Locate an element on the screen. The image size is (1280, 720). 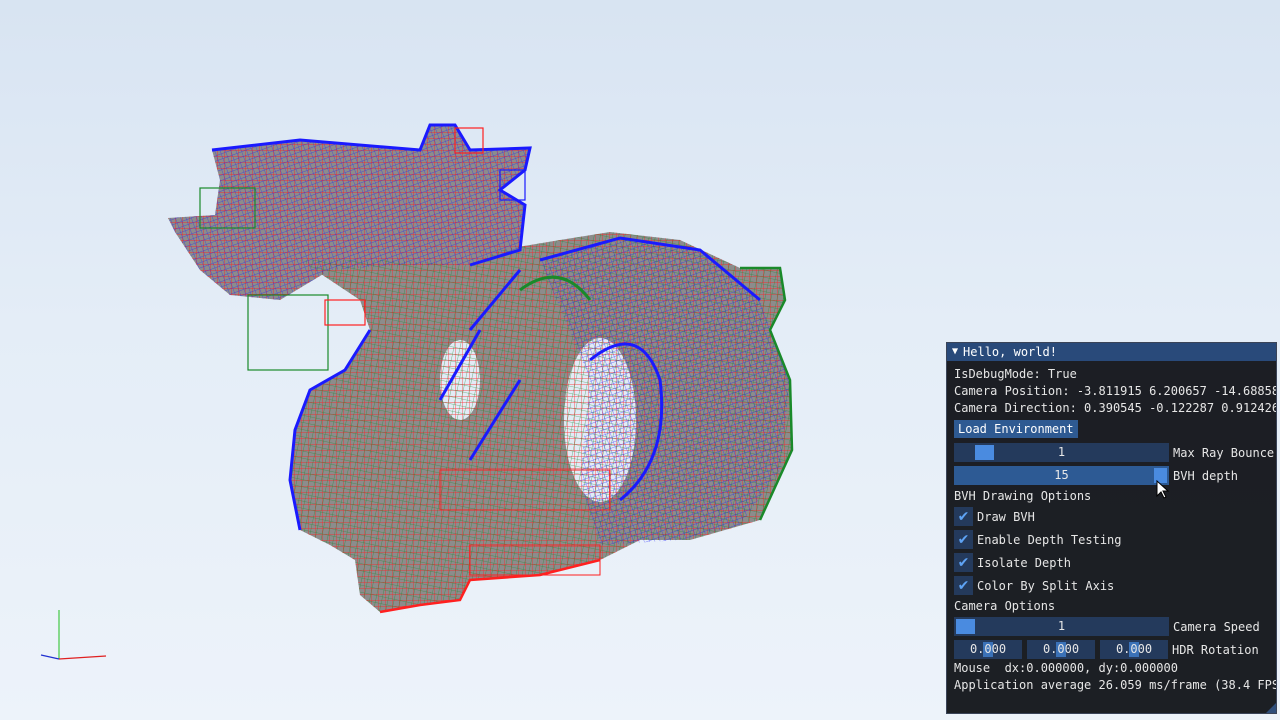
load-environment-button: Load Environment is located at coordinates (1016, 429).